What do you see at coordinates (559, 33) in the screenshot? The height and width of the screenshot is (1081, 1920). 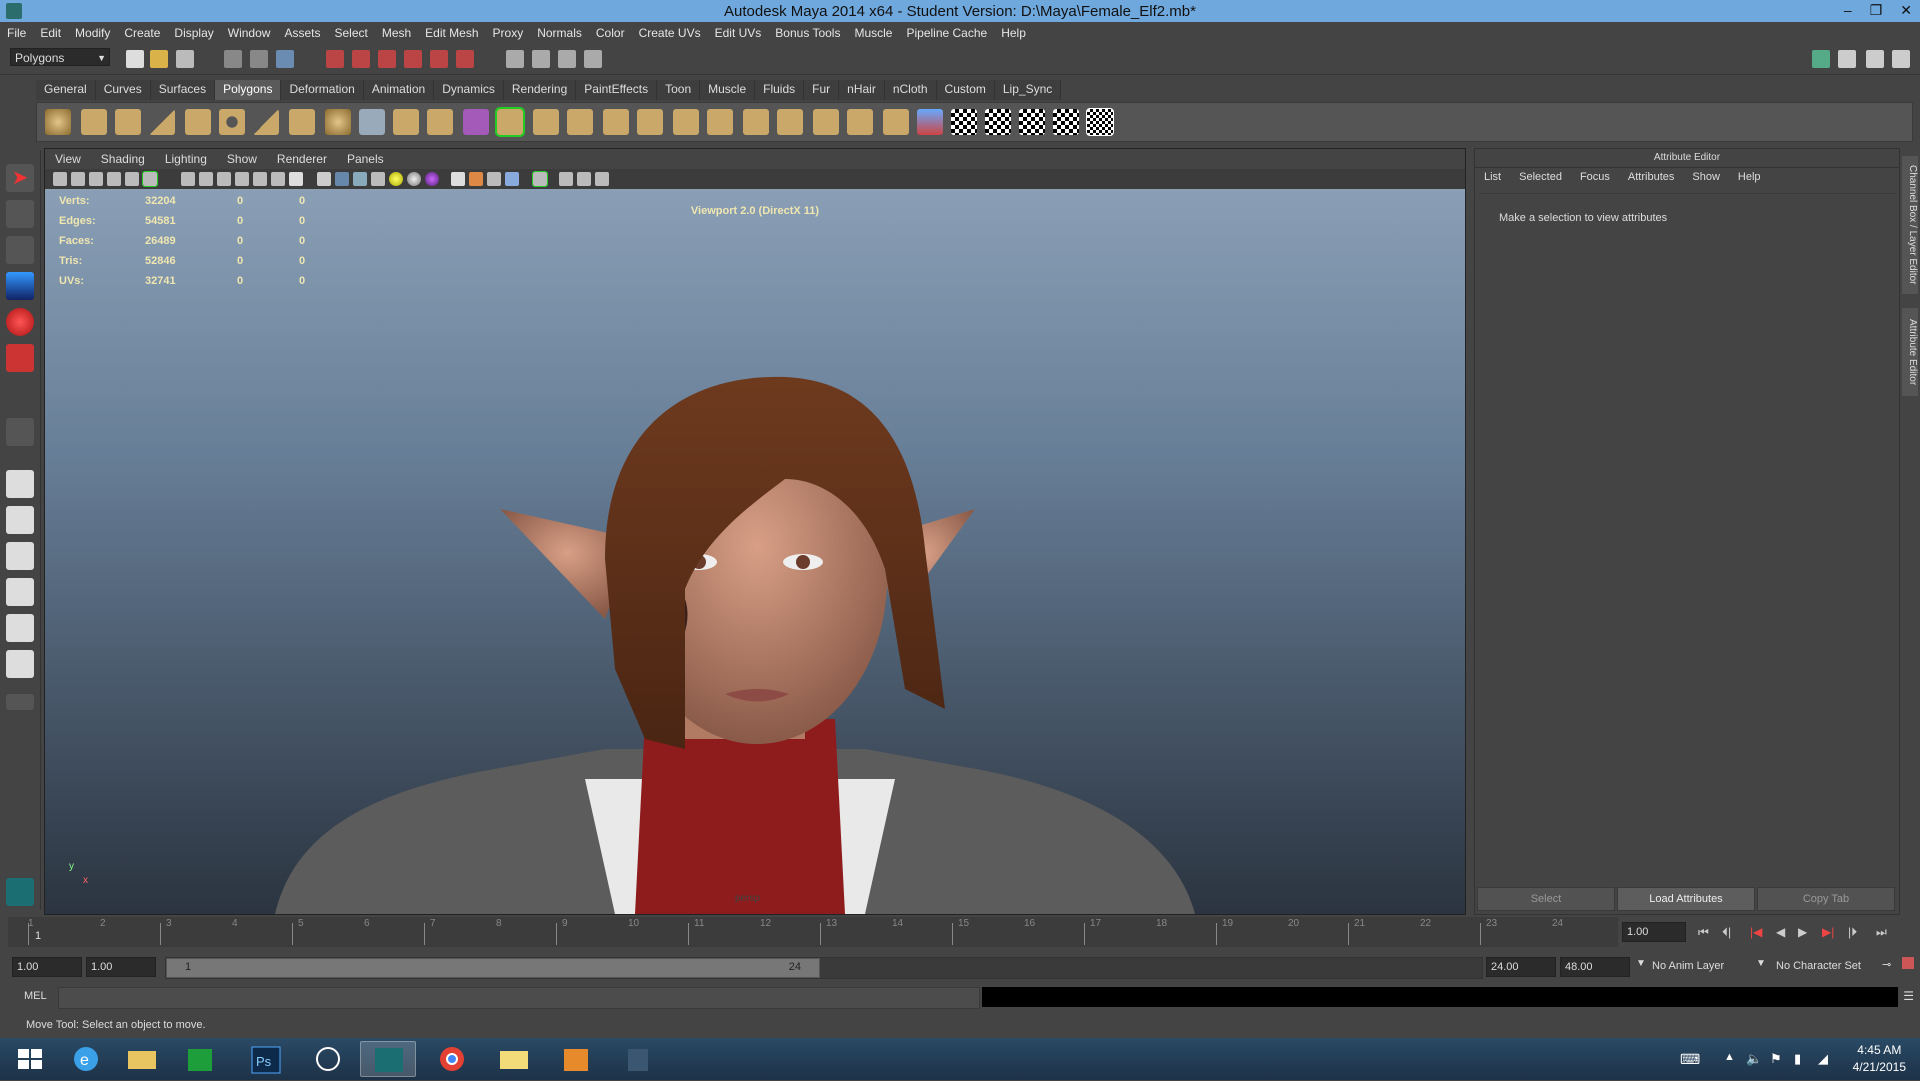 I see `menu-normals: Normals` at bounding box center [559, 33].